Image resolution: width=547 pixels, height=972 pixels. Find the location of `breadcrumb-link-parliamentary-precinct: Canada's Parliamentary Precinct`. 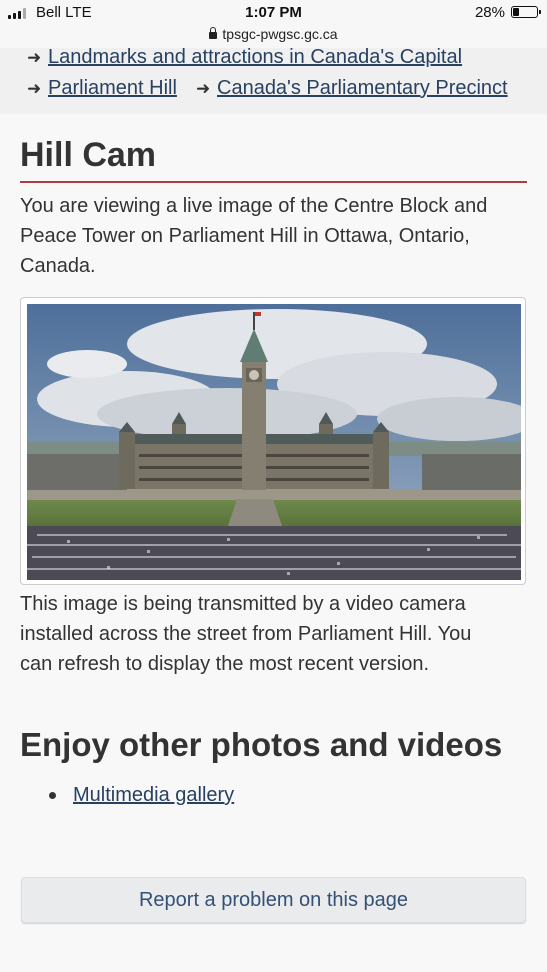

breadcrumb-link-parliamentary-precinct: Canada's Parliamentary Precinct is located at coordinates (362, 88).